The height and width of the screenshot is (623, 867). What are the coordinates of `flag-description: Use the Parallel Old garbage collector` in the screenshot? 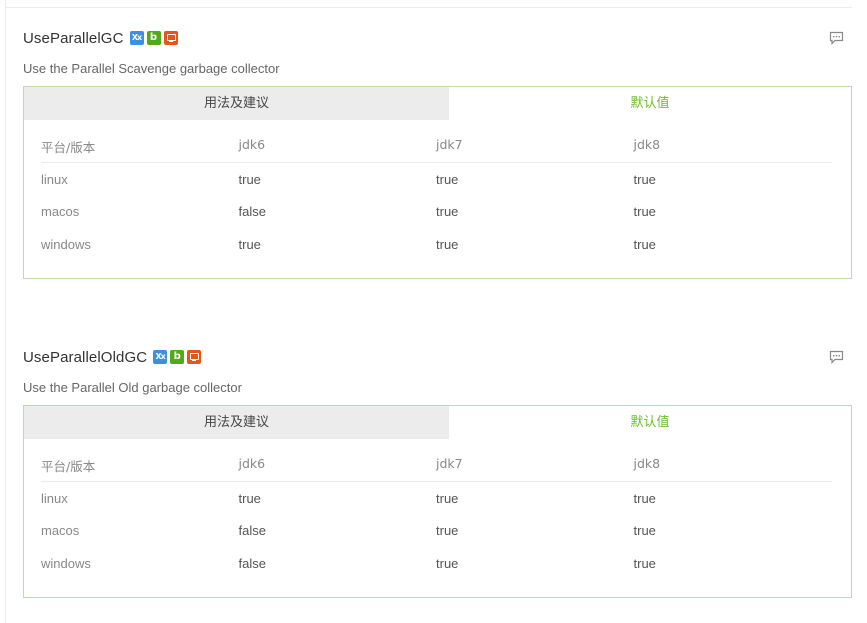 It's located at (132, 387).